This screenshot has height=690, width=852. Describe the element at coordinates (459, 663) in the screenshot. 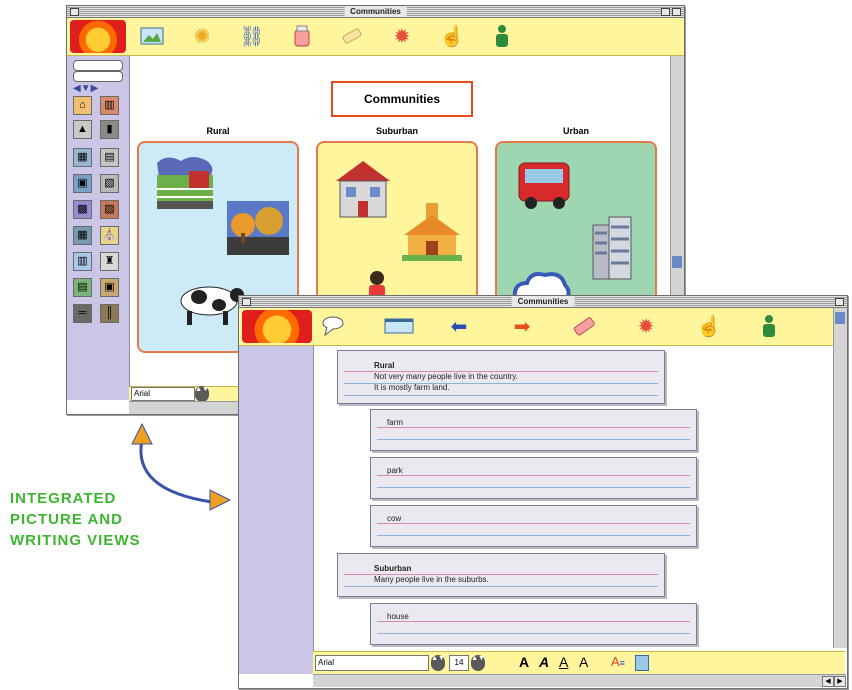

I see `font-size-field: 14` at that location.